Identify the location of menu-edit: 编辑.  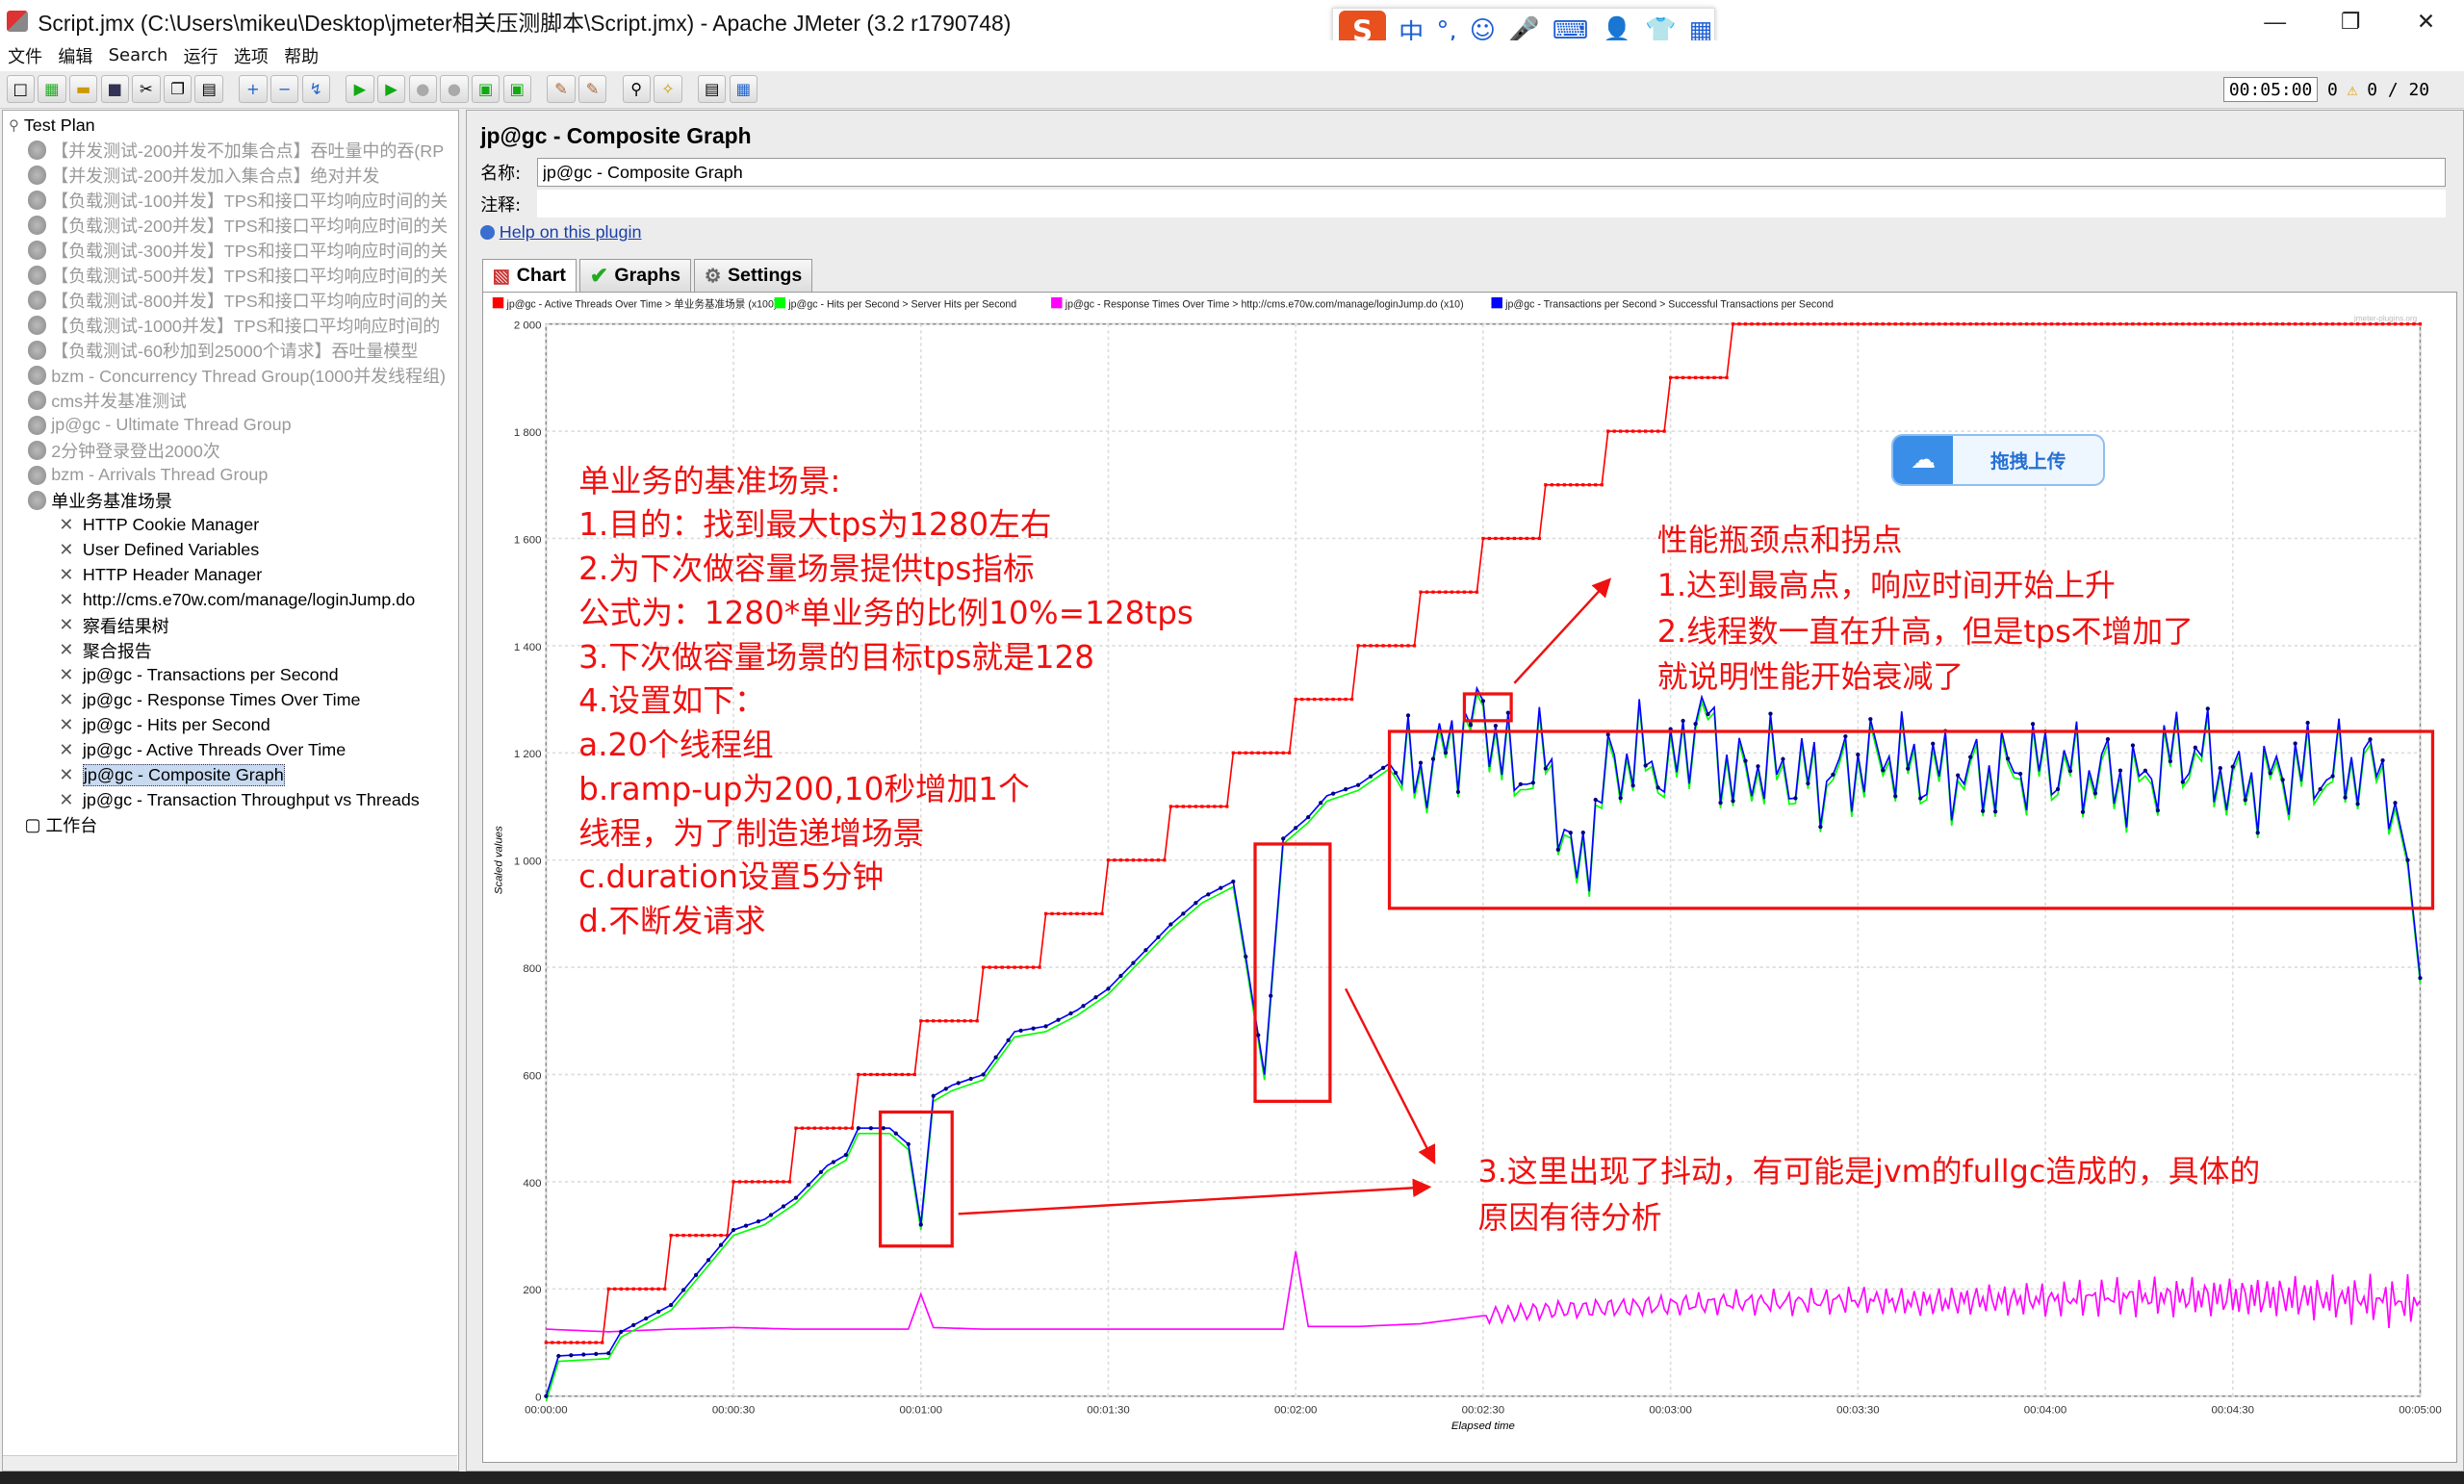
(75, 56).